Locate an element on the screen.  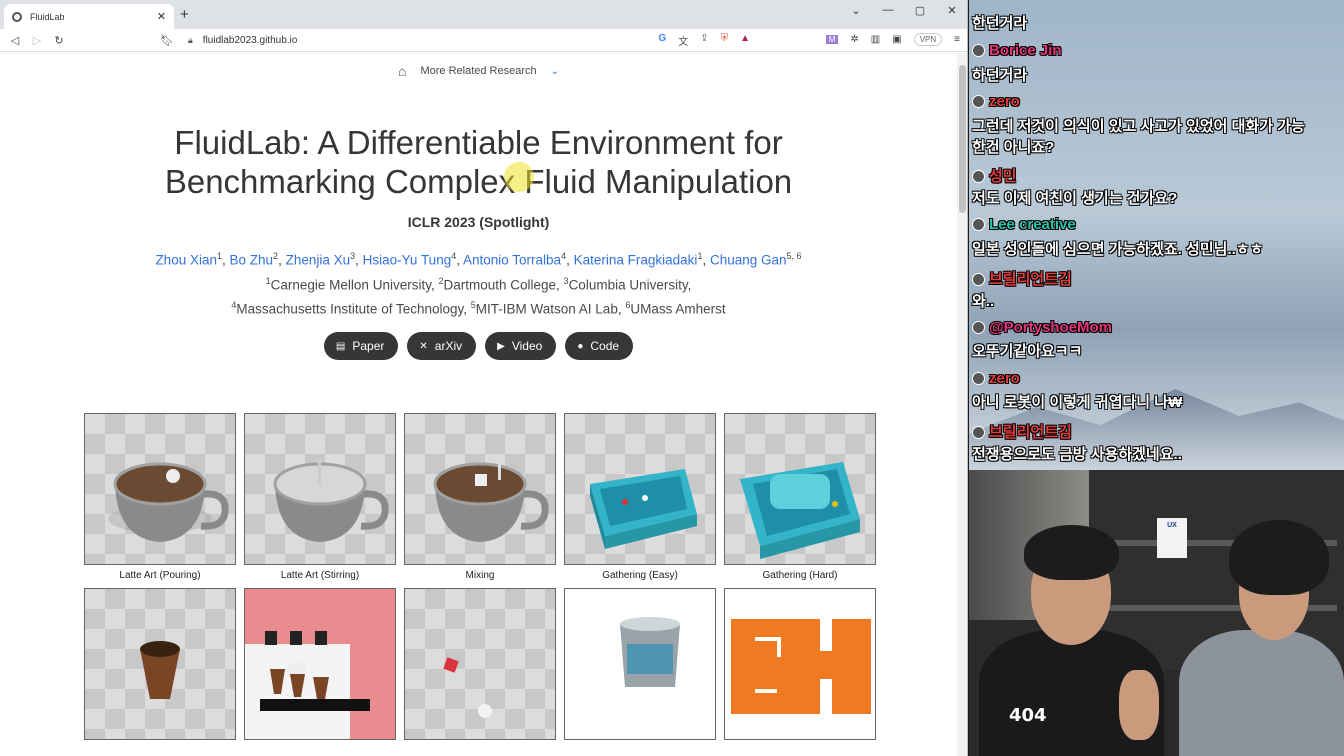
task-video-transport is located at coordinates (480, 664).